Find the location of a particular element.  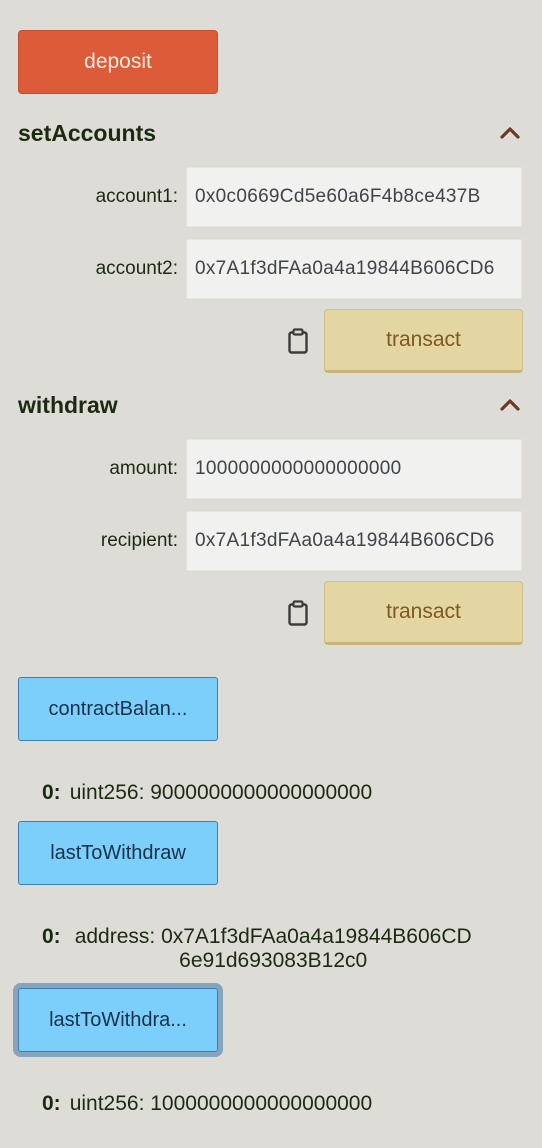

recipient-input is located at coordinates (354, 541).